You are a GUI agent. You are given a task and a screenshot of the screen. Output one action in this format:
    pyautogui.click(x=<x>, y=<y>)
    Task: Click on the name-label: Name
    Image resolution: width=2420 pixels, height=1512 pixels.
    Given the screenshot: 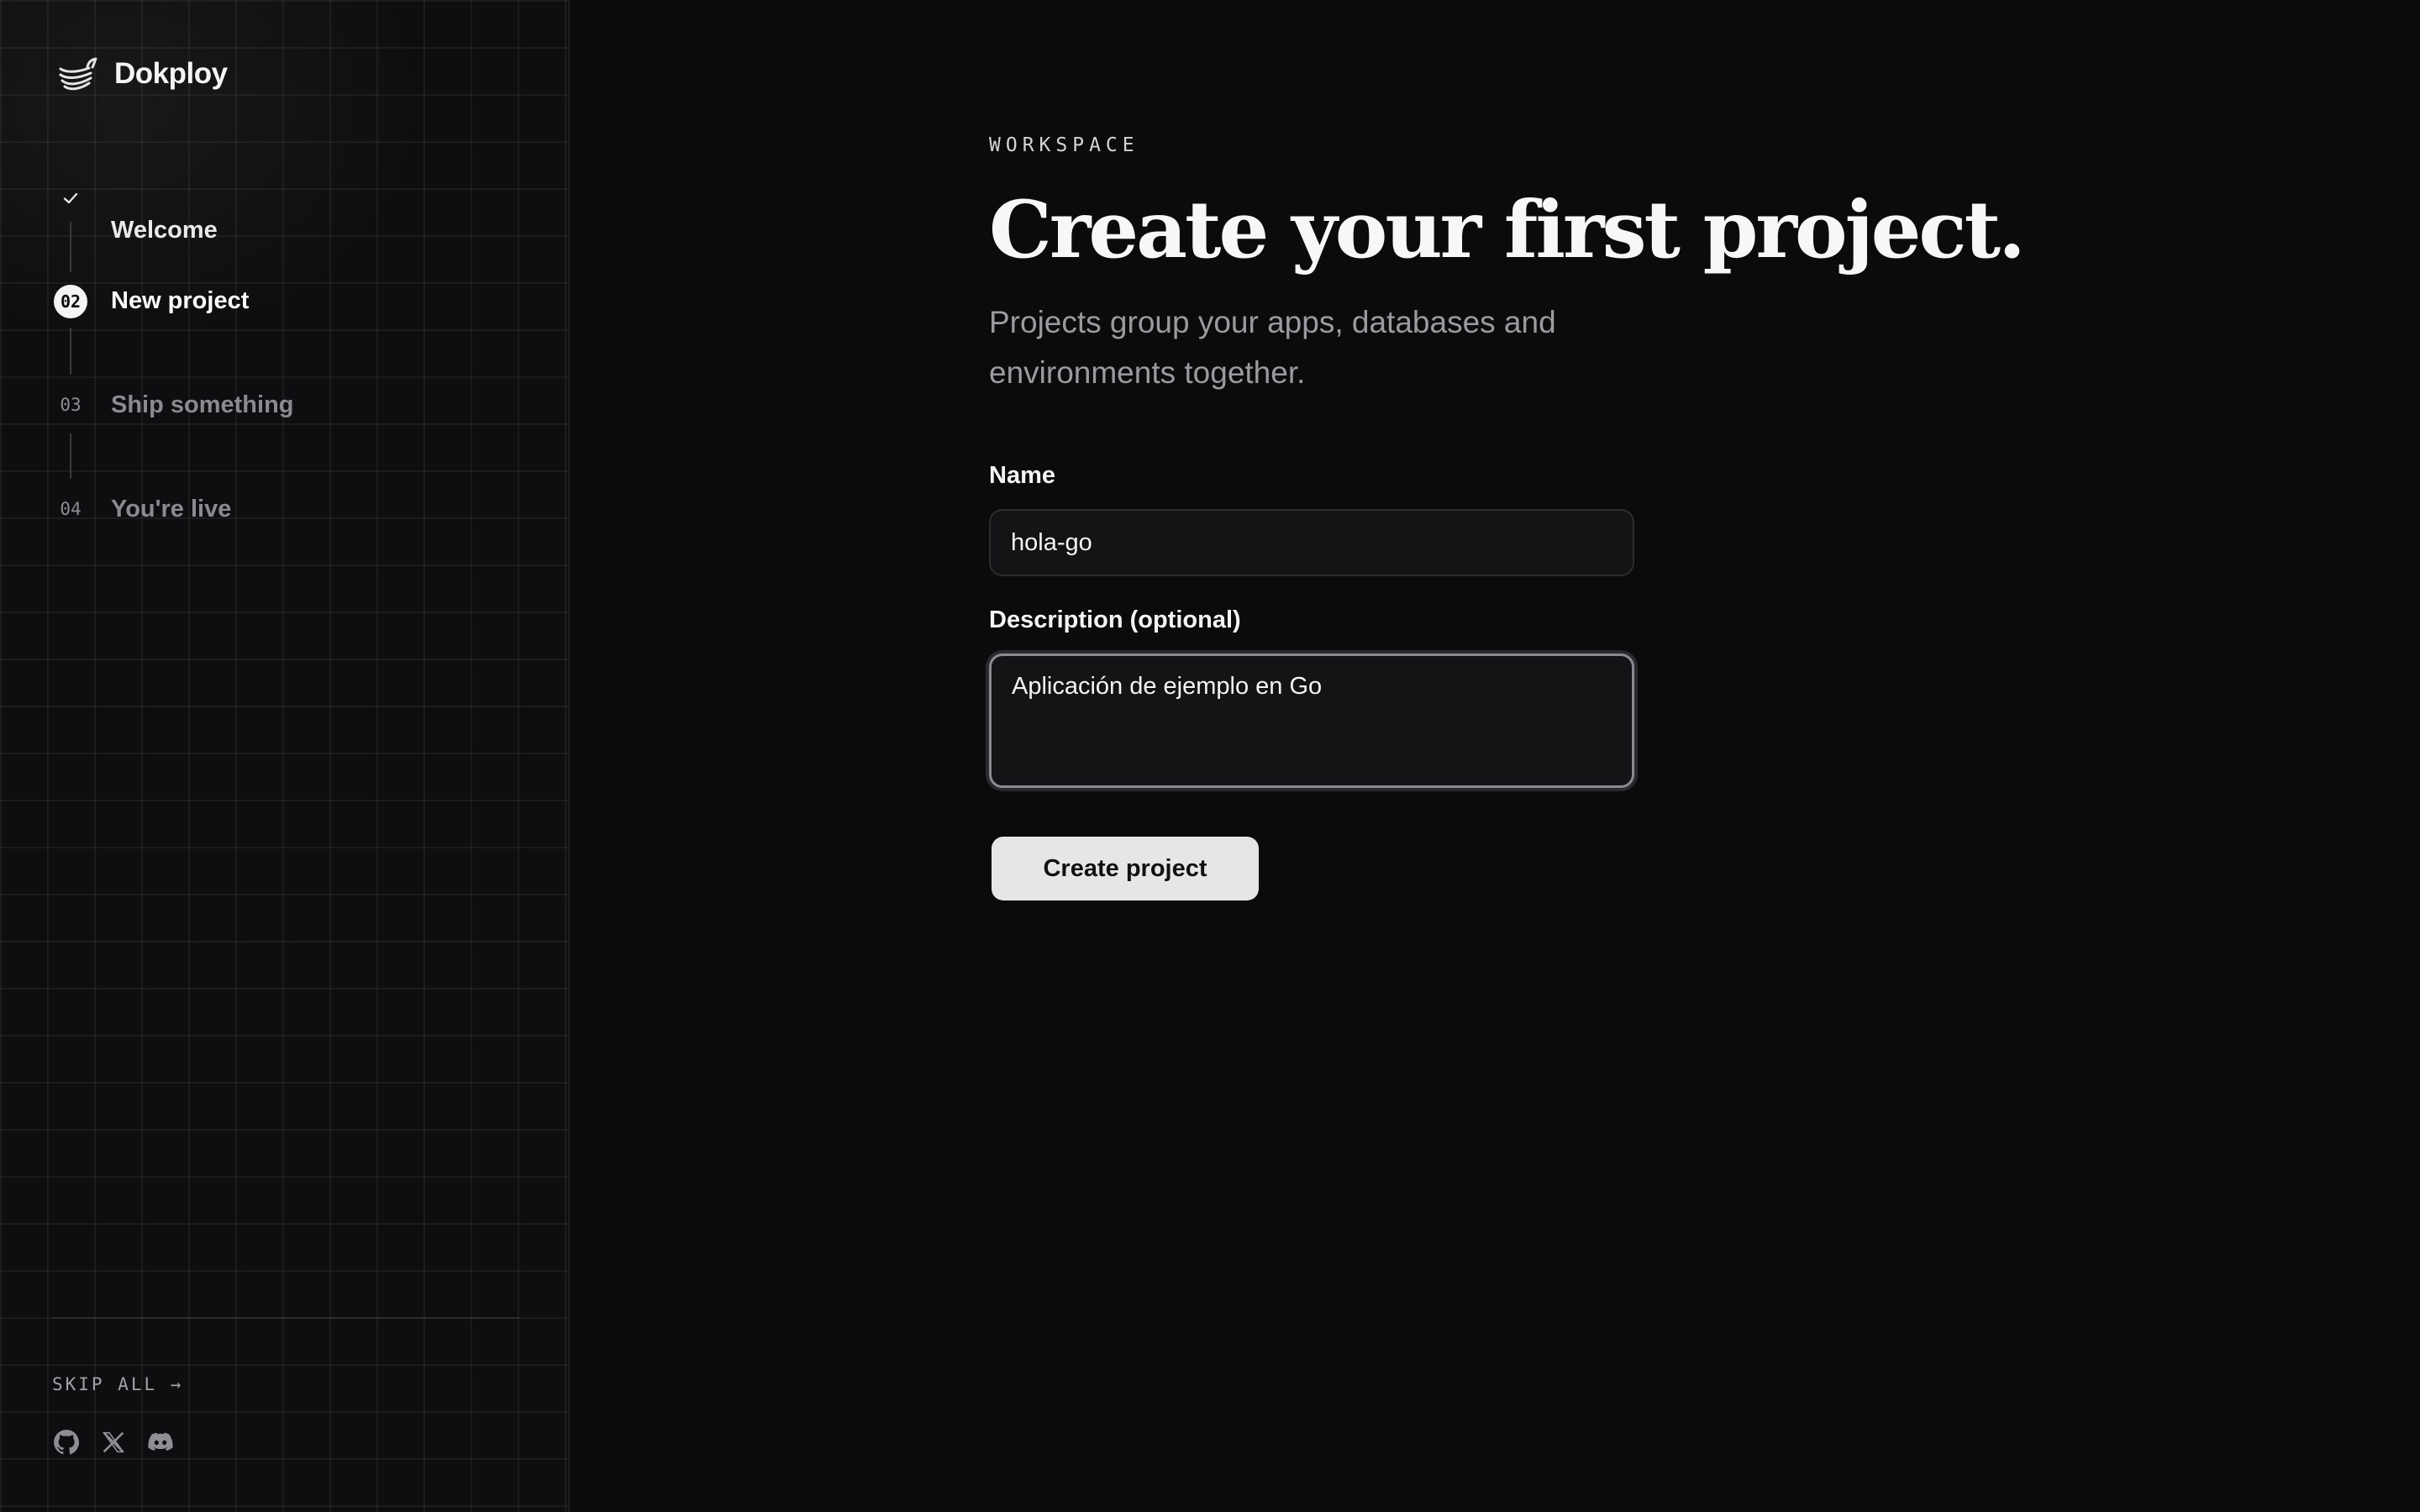 What is the action you would take?
    pyautogui.click(x=1022, y=475)
    